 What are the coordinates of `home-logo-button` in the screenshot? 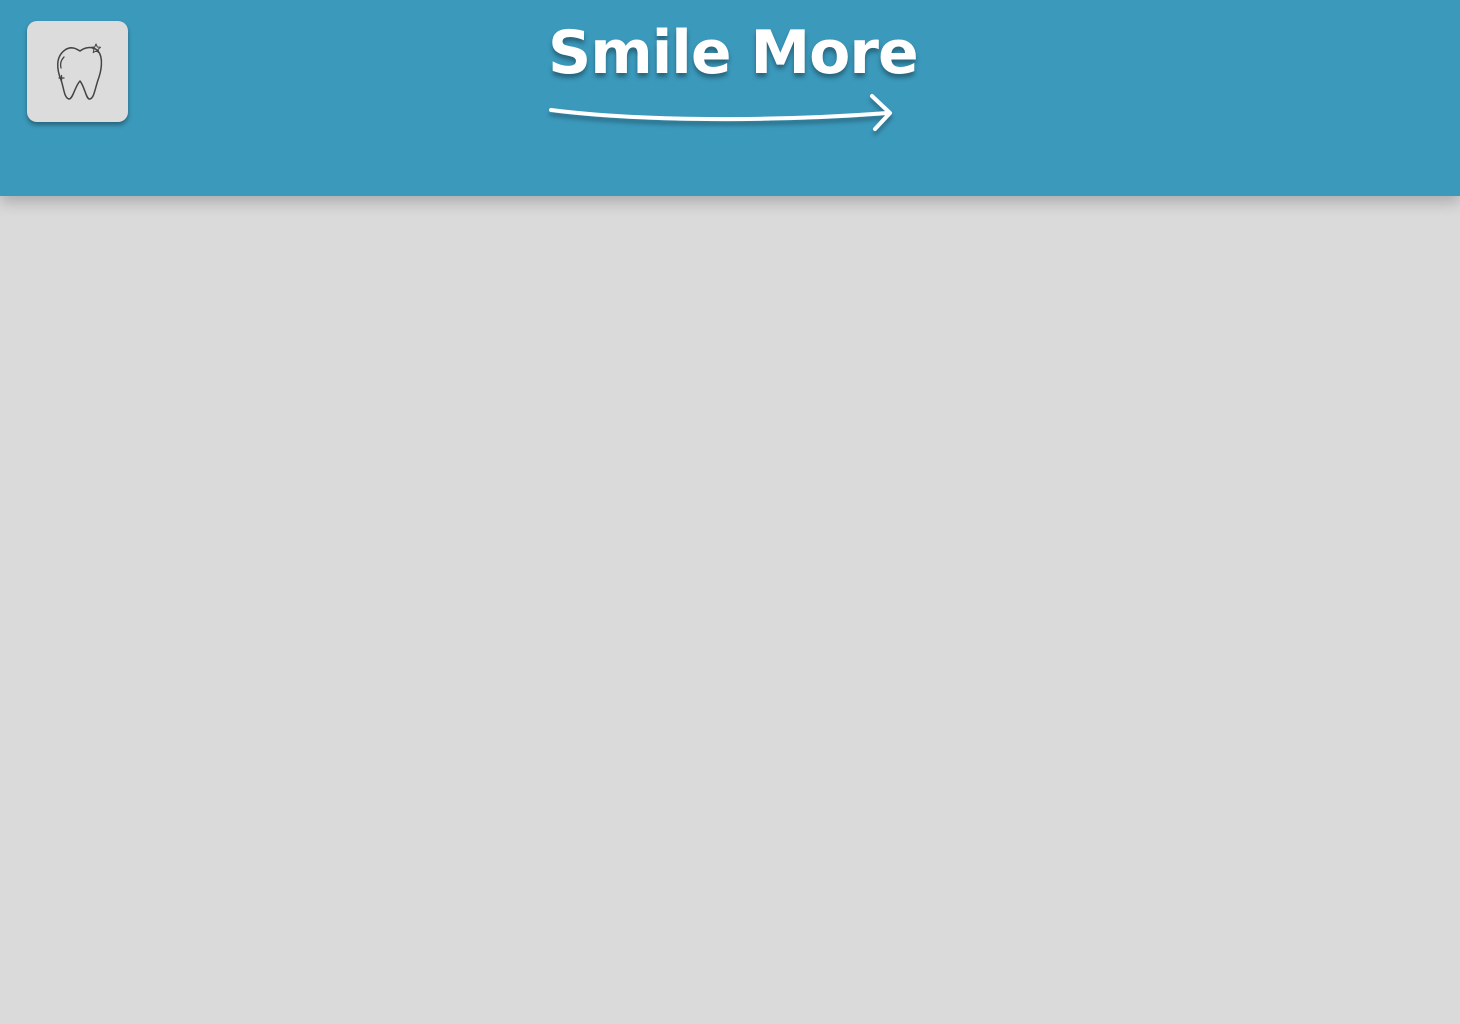 It's located at (77, 71).